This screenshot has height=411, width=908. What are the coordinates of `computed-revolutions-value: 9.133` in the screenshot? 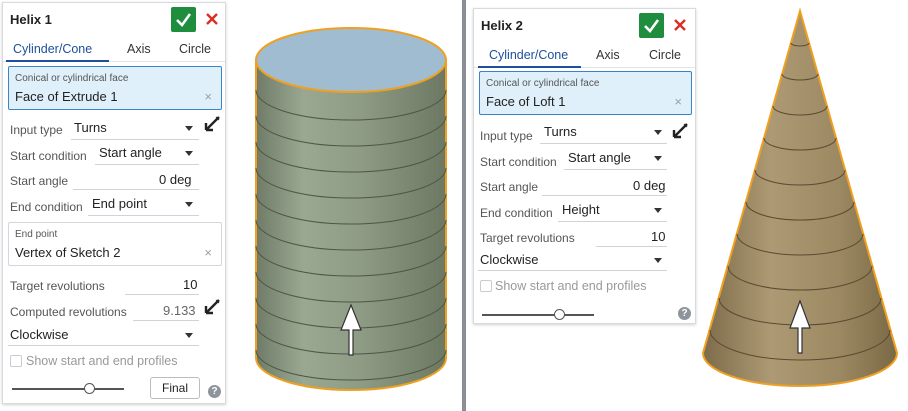 It's located at (179, 310).